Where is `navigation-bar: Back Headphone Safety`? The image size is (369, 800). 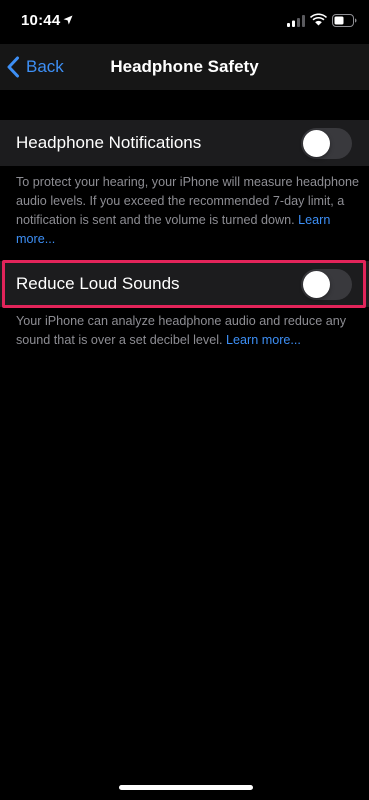
navigation-bar: Back Headphone Safety is located at coordinates (184, 67).